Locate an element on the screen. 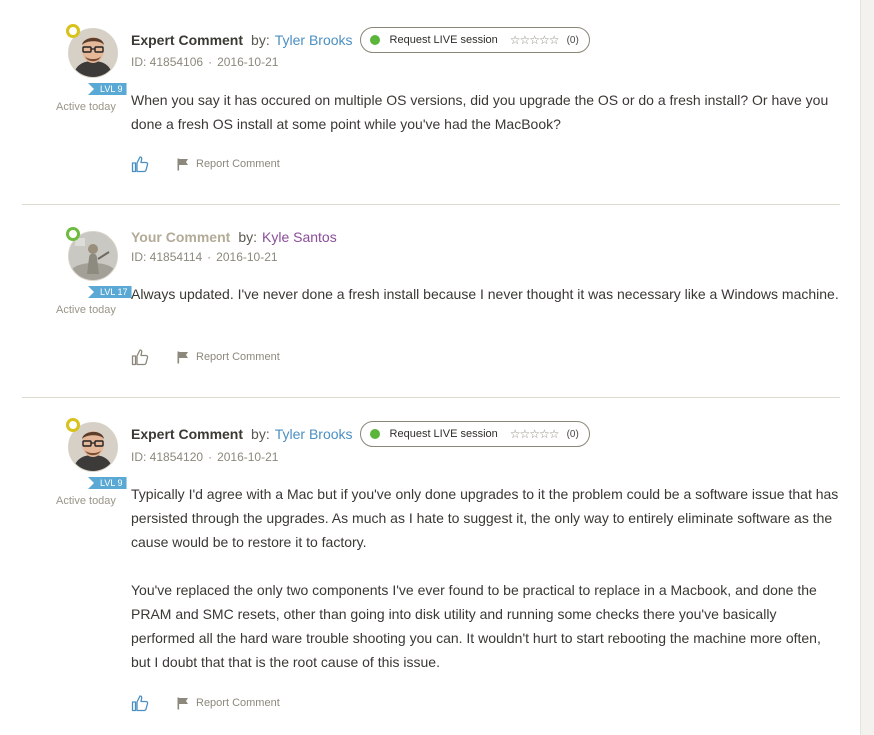 The height and width of the screenshot is (735, 874). comment-meta: ID: 41854114 · 2016-10-21 is located at coordinates (204, 257).